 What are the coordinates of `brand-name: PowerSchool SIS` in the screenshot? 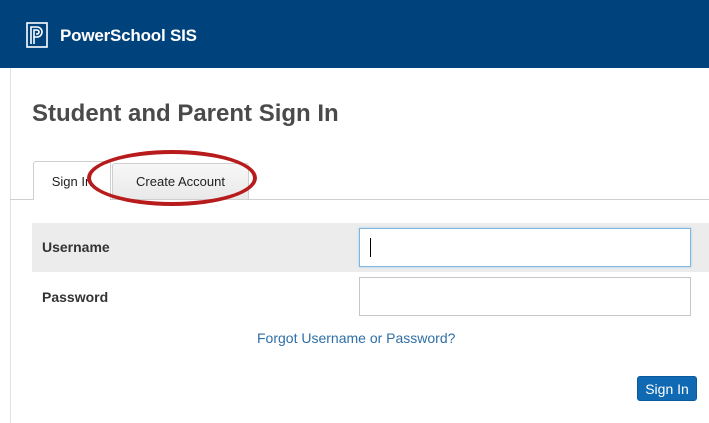 It's located at (128, 35).